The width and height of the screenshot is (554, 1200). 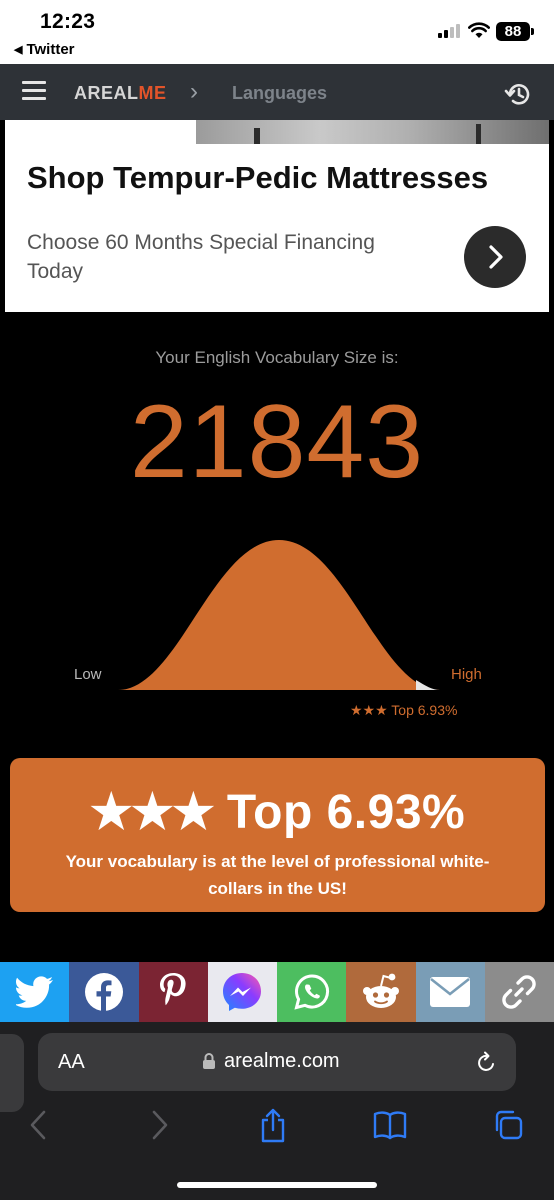 I want to click on share-facebook-button, so click(x=104, y=992).